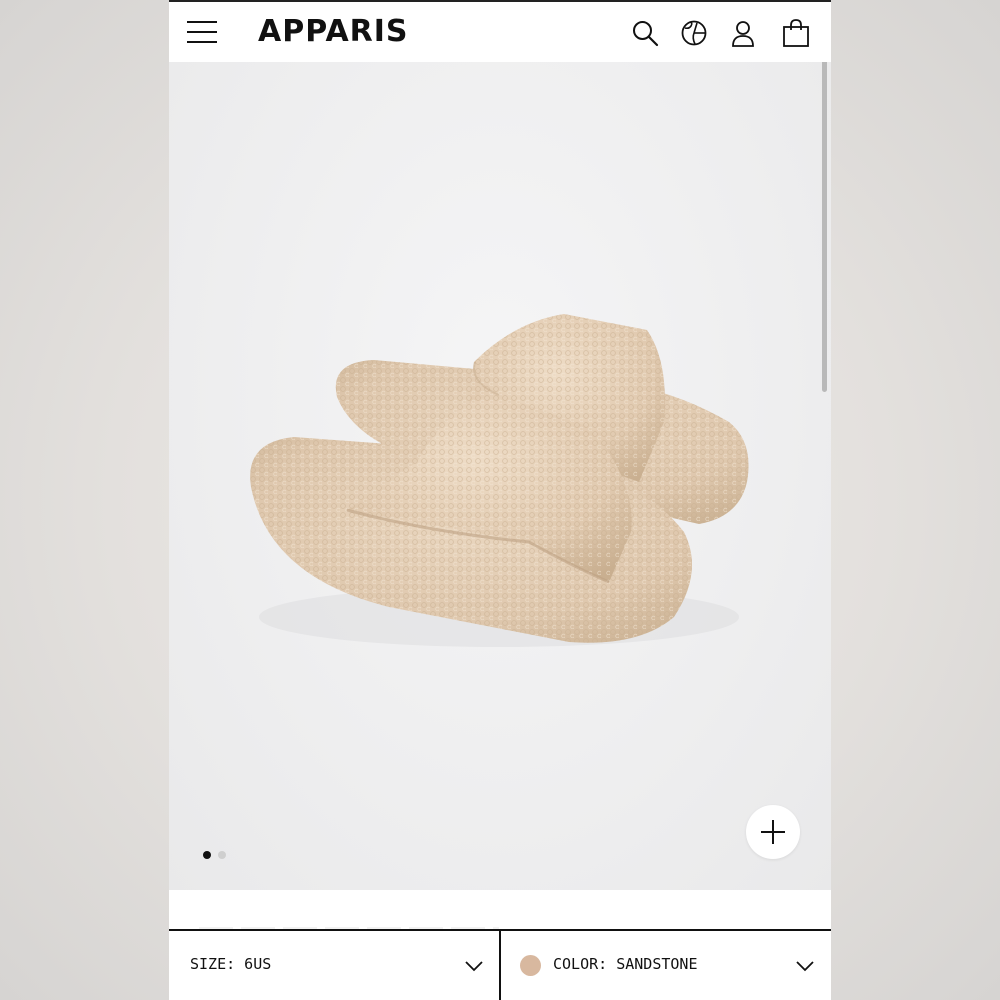  Describe the element at coordinates (231, 964) in the screenshot. I see `size-selector-label: SIZE: 6US` at that location.